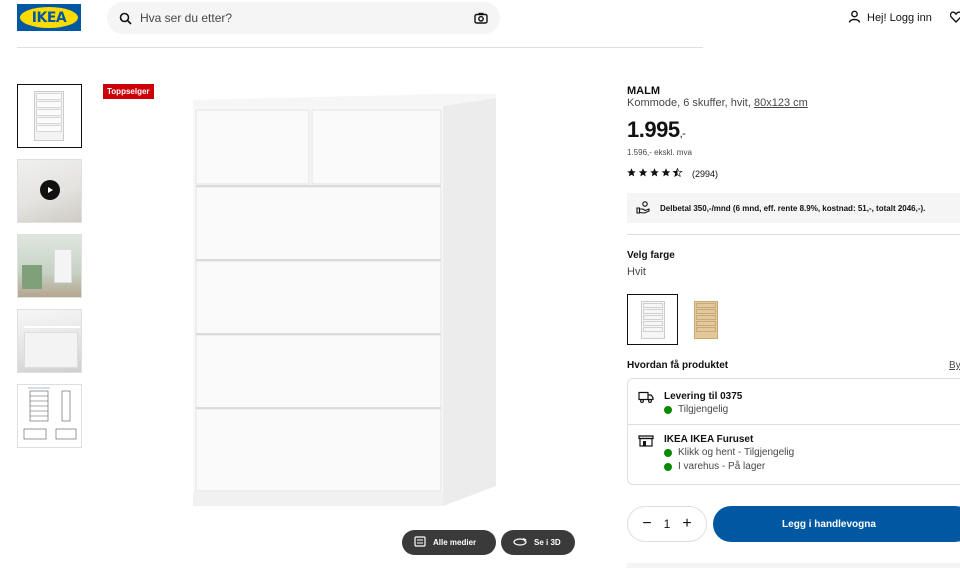 Image resolution: width=960 pixels, height=568 pixels. Describe the element at coordinates (836, 524) in the screenshot. I see `add-to-cart-button: Legg i handlevogna` at that location.